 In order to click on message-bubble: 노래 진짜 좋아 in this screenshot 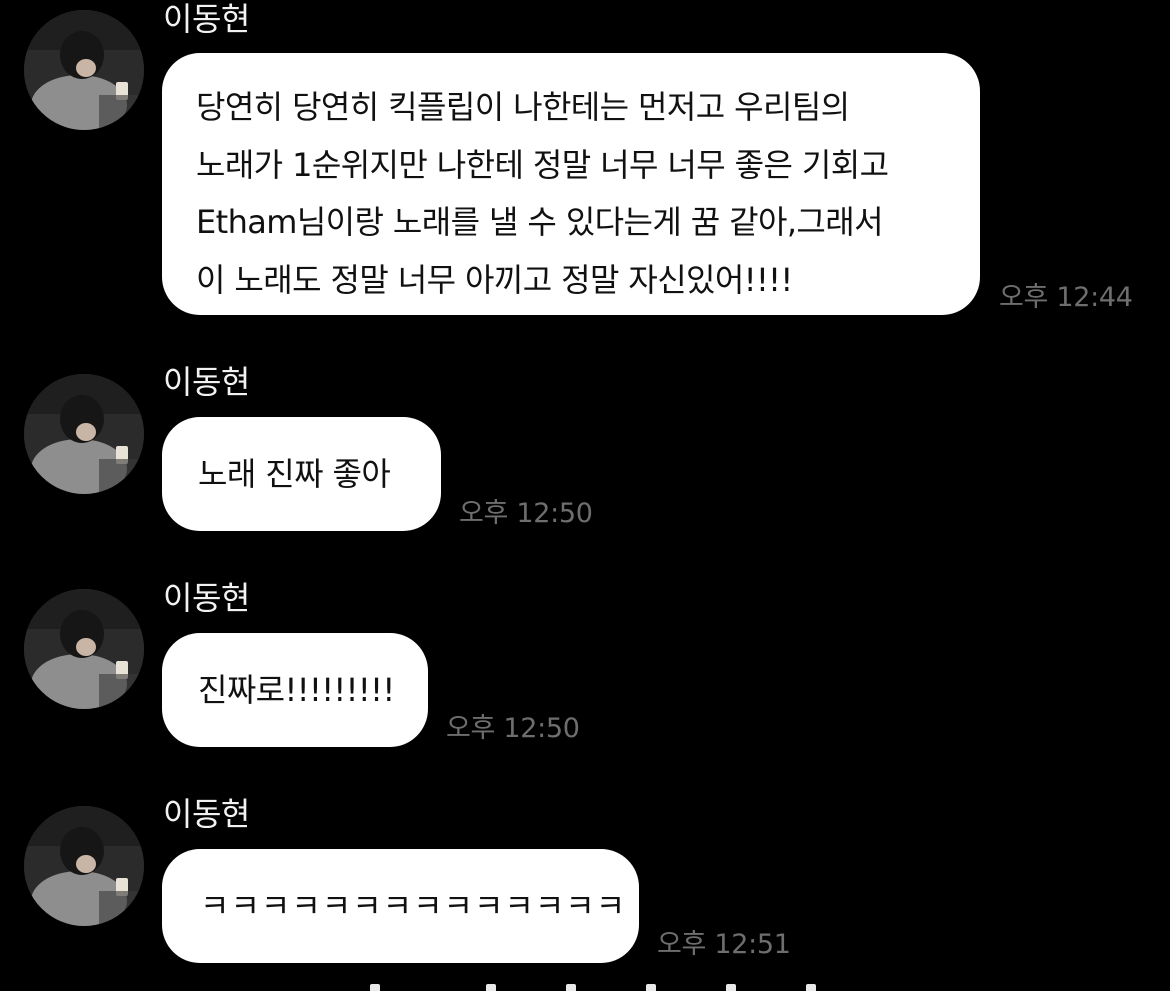, I will do `click(301, 474)`.